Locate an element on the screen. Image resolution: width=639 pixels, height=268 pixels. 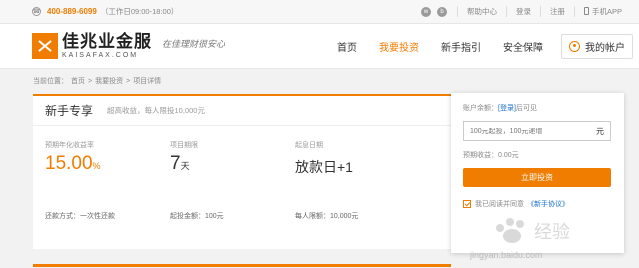
rate-label: 预期年化收益率 is located at coordinates (69, 145).